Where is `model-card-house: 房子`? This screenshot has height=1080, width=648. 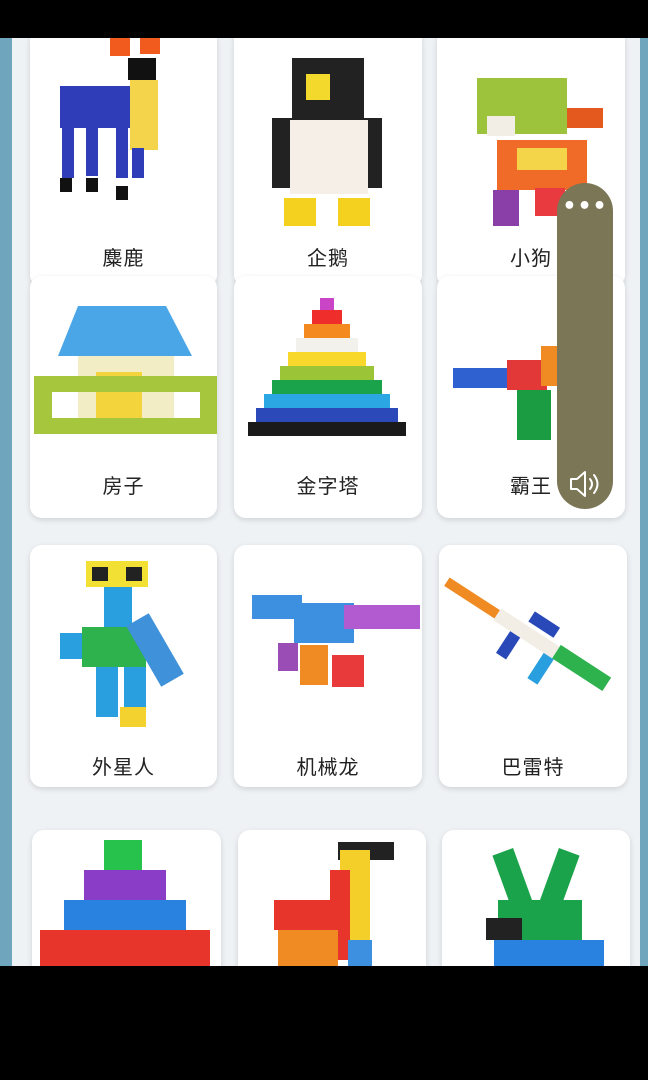 model-card-house: 房子 is located at coordinates (123, 397).